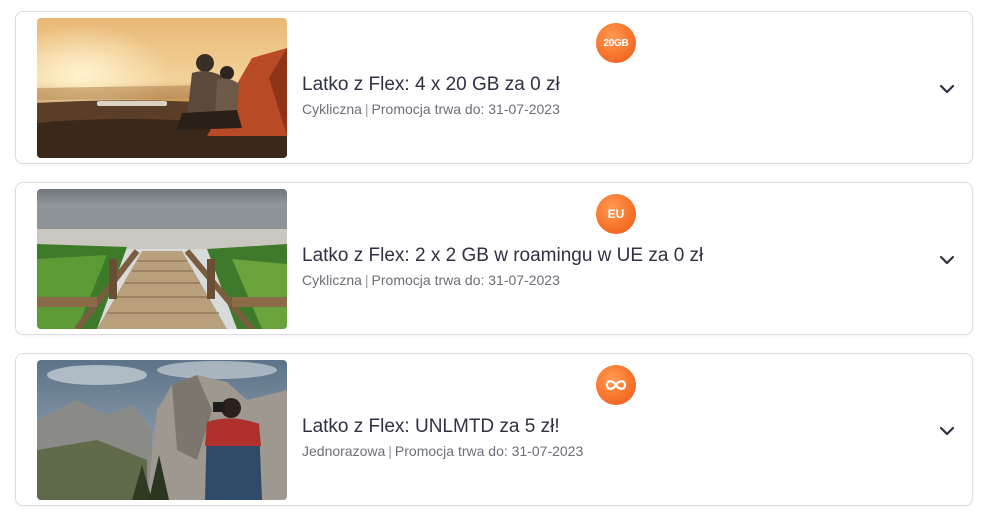  What do you see at coordinates (162, 88) in the screenshot?
I see `sunset-beach-tent-couple-image` at bounding box center [162, 88].